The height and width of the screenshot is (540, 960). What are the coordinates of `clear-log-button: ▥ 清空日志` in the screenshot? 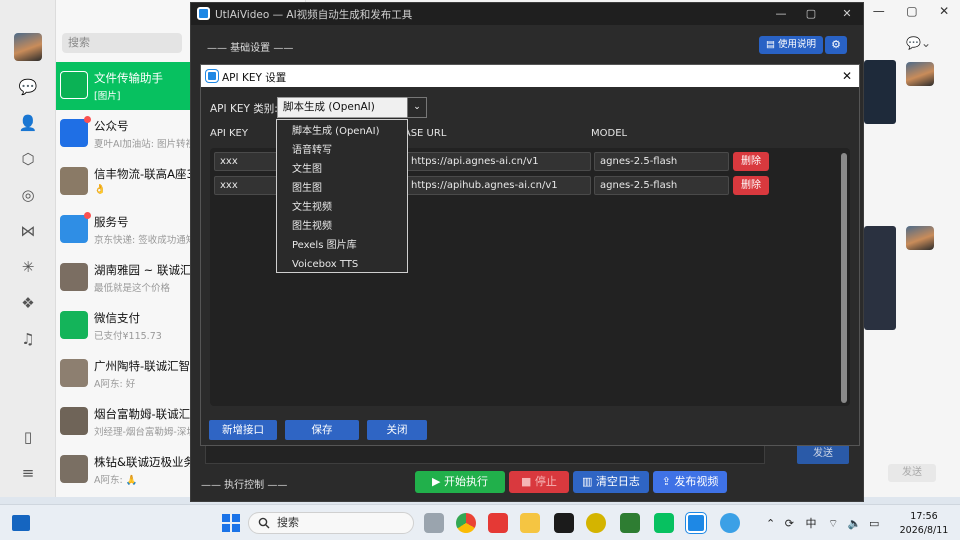 It's located at (611, 482).